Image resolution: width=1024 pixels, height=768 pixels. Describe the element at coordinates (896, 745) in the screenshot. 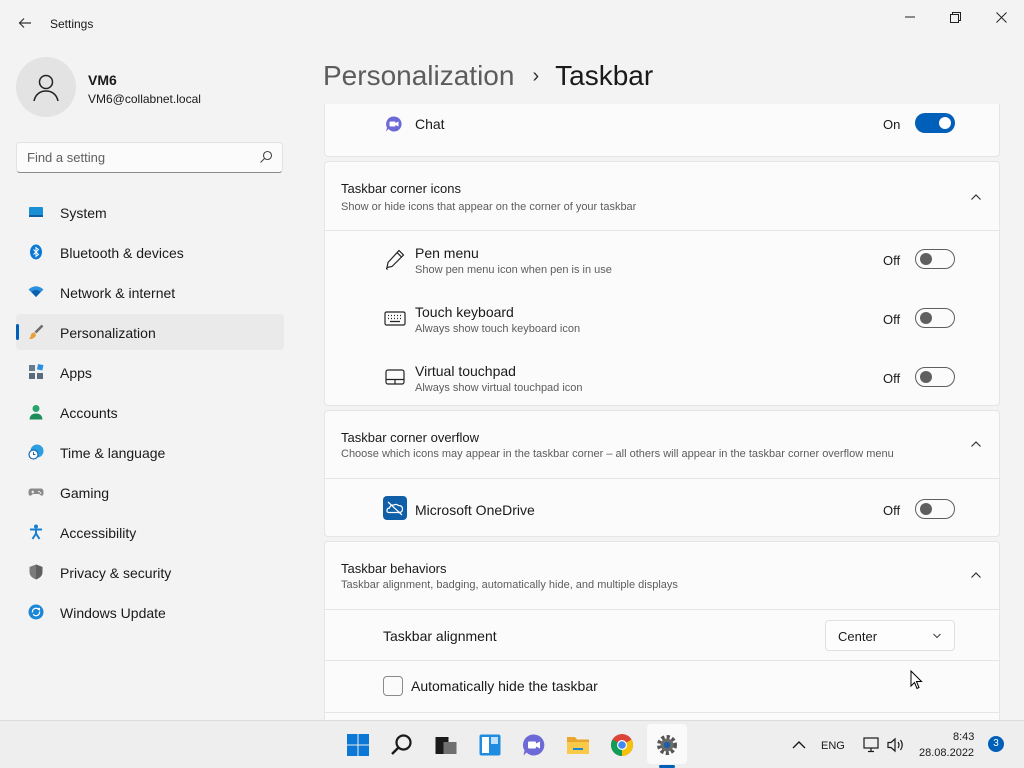

I see `volume-icon` at that location.